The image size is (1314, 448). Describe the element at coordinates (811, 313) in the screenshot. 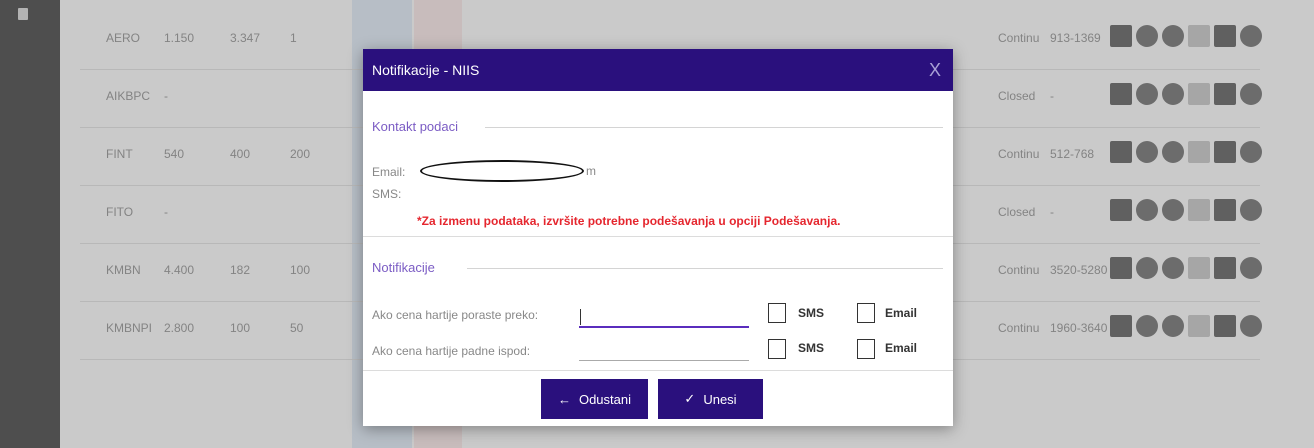

I see `rise-sms-label: SMS` at that location.